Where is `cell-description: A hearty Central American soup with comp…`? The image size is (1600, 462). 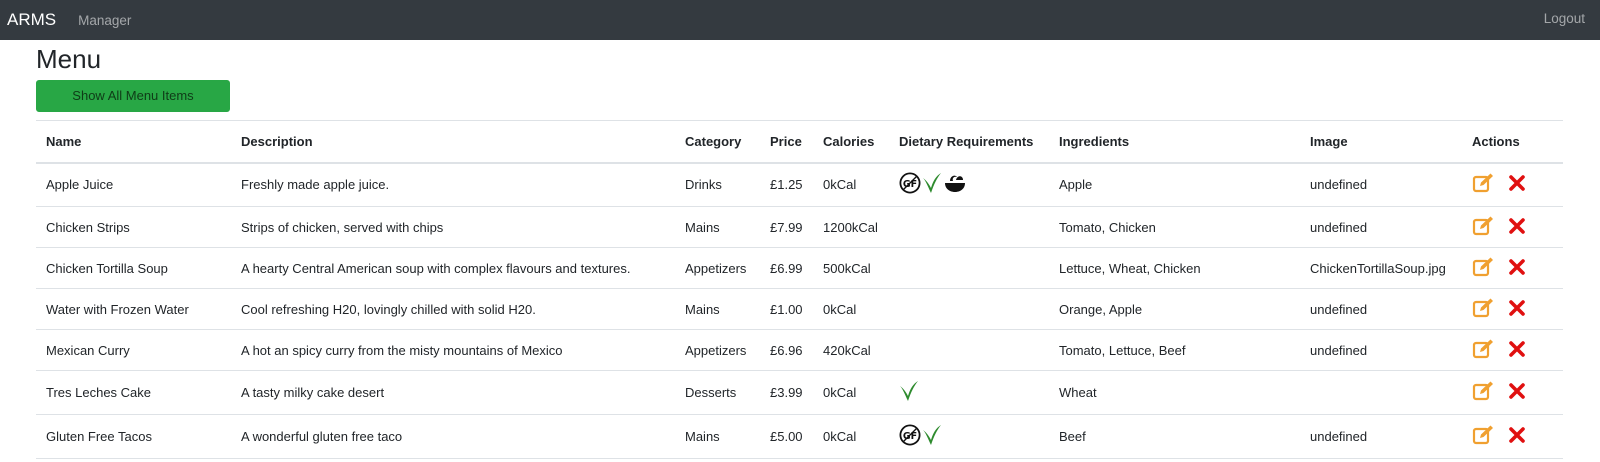 cell-description: A hearty Central American soup with comp… is located at coordinates (436, 268).